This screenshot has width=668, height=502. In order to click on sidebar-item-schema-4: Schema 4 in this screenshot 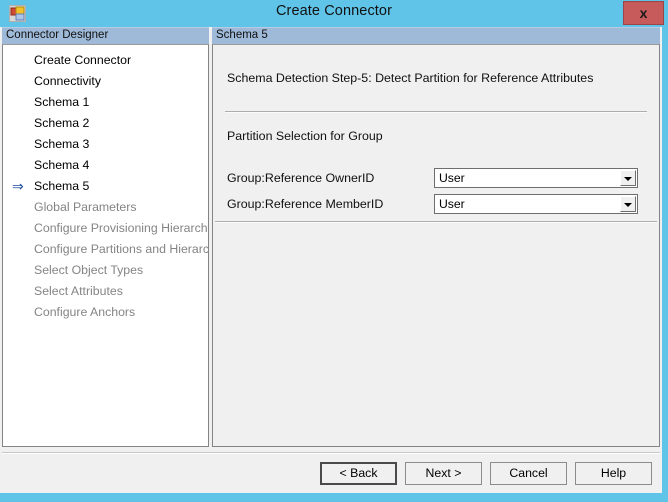, I will do `click(105, 165)`.